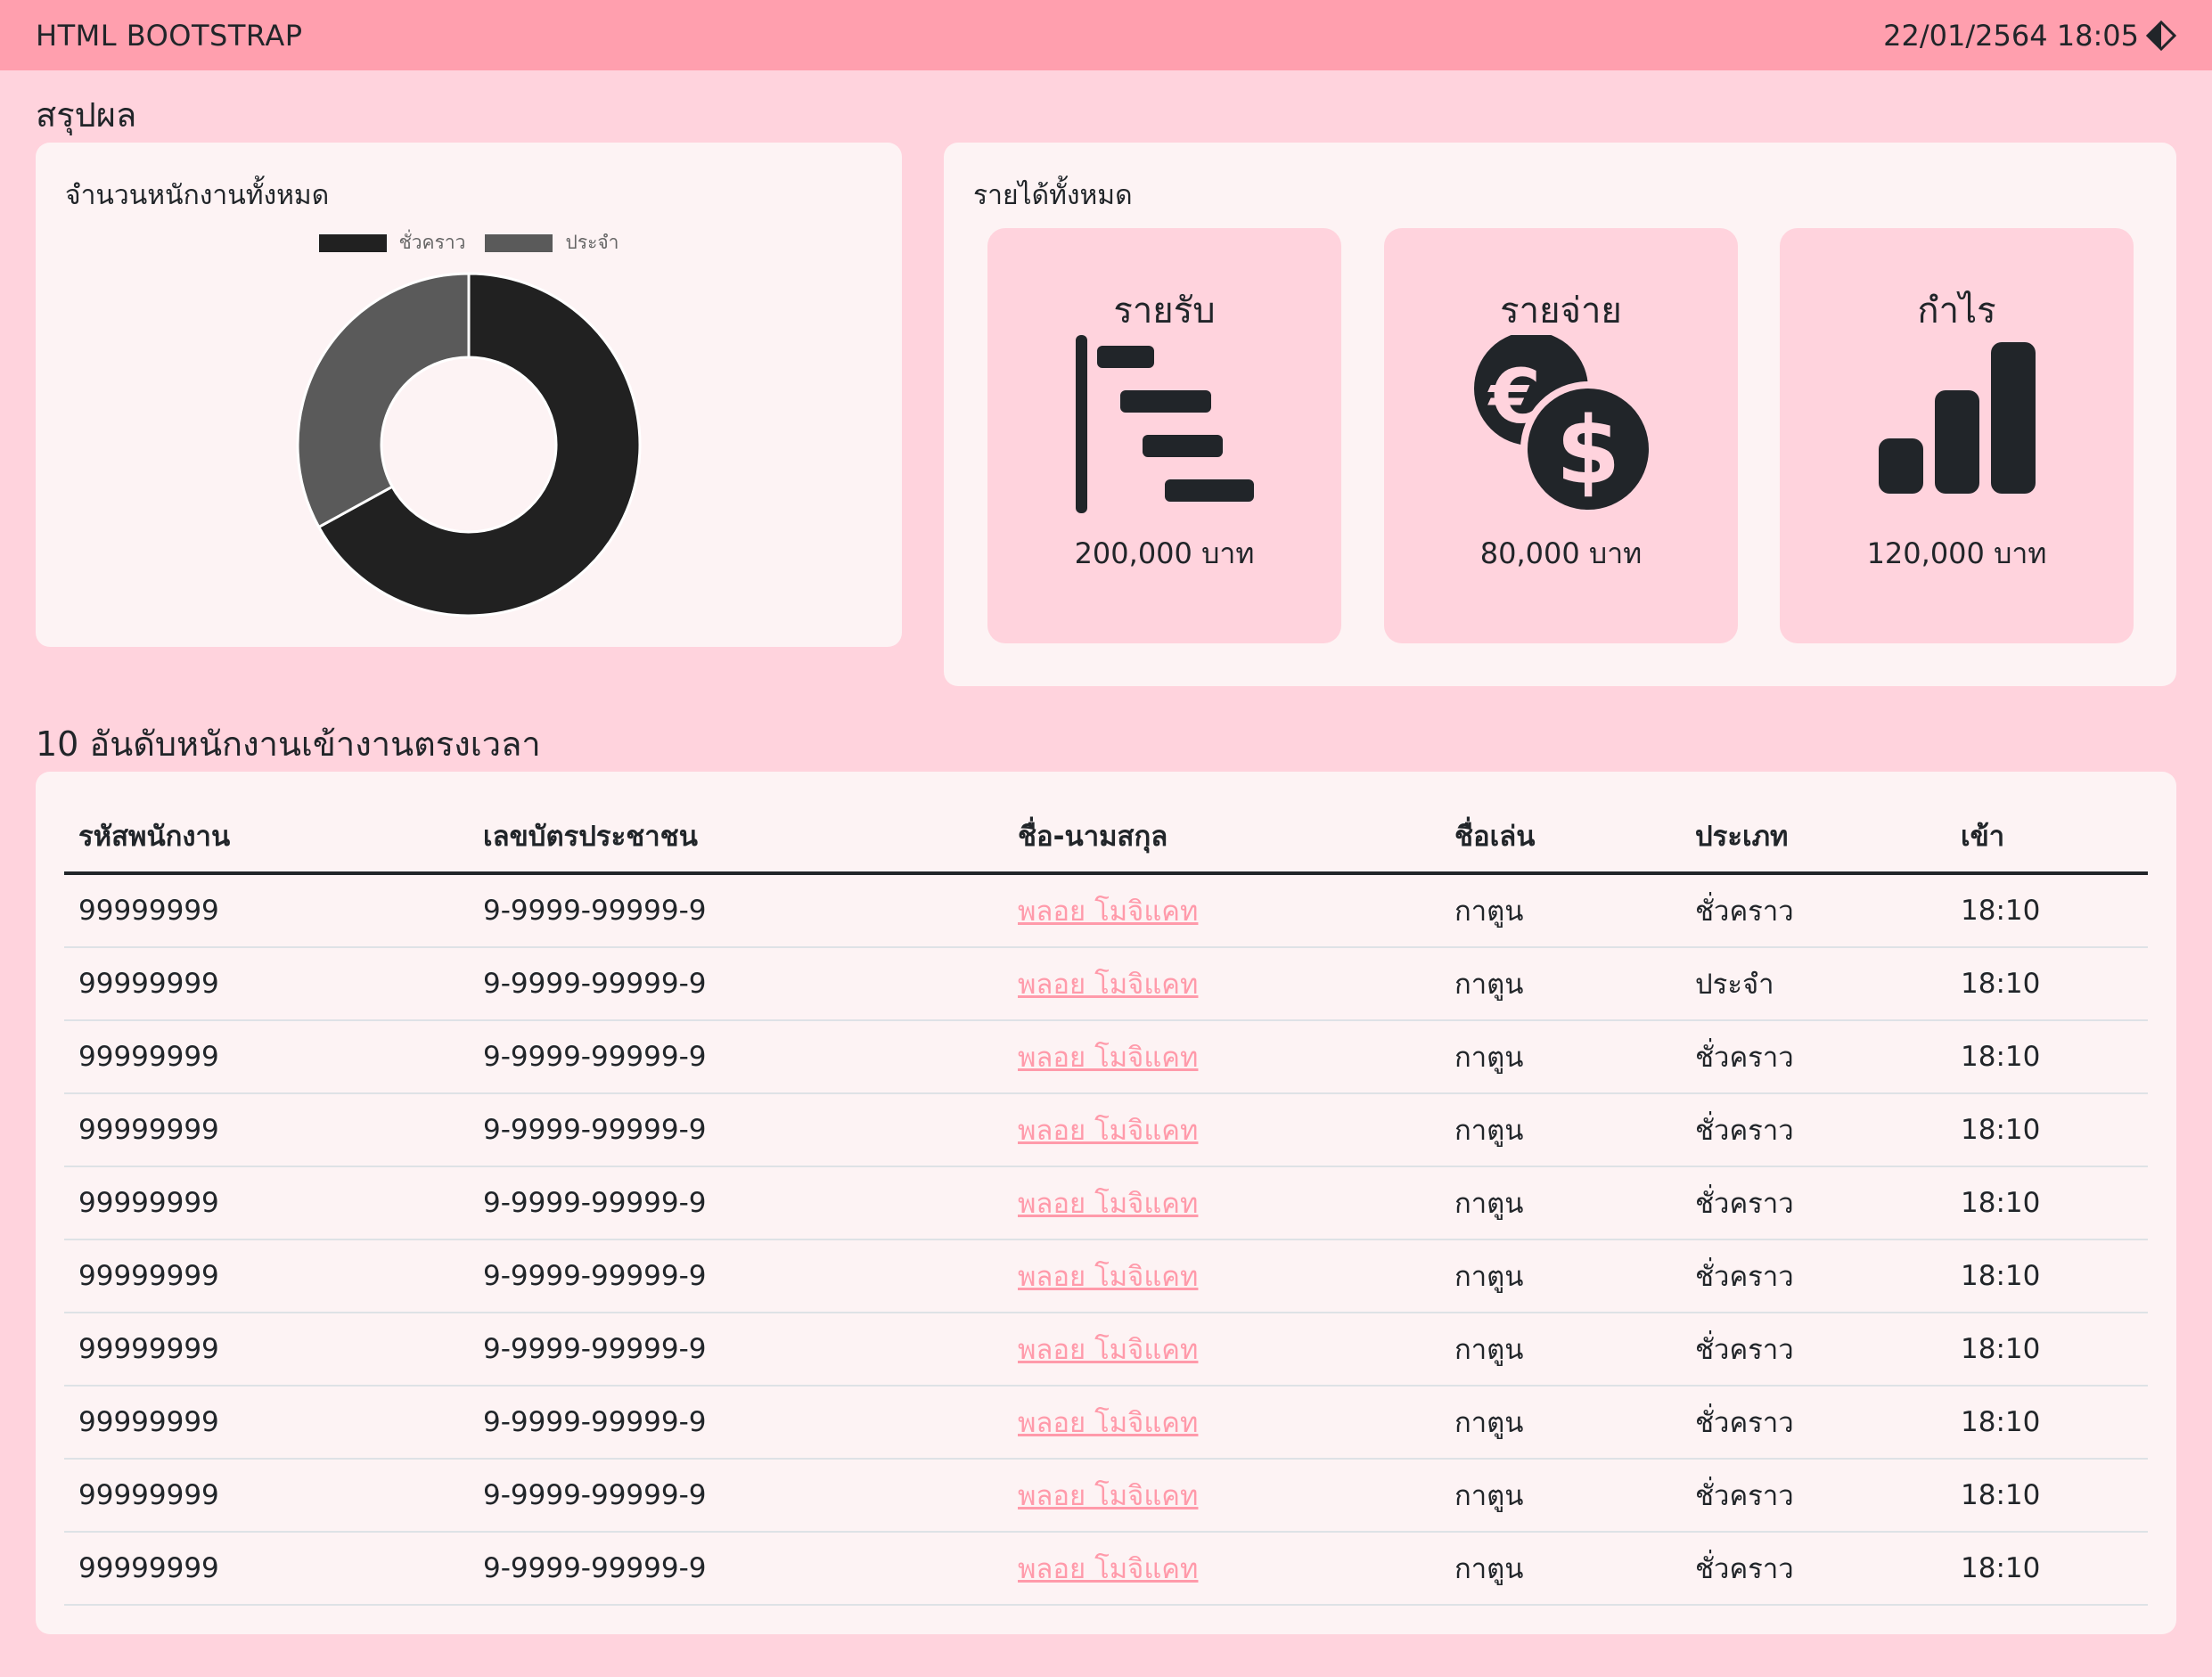 The image size is (2212, 1677). What do you see at coordinates (1956, 553) in the screenshot?
I see `profit-value: 120,000 บาท` at bounding box center [1956, 553].